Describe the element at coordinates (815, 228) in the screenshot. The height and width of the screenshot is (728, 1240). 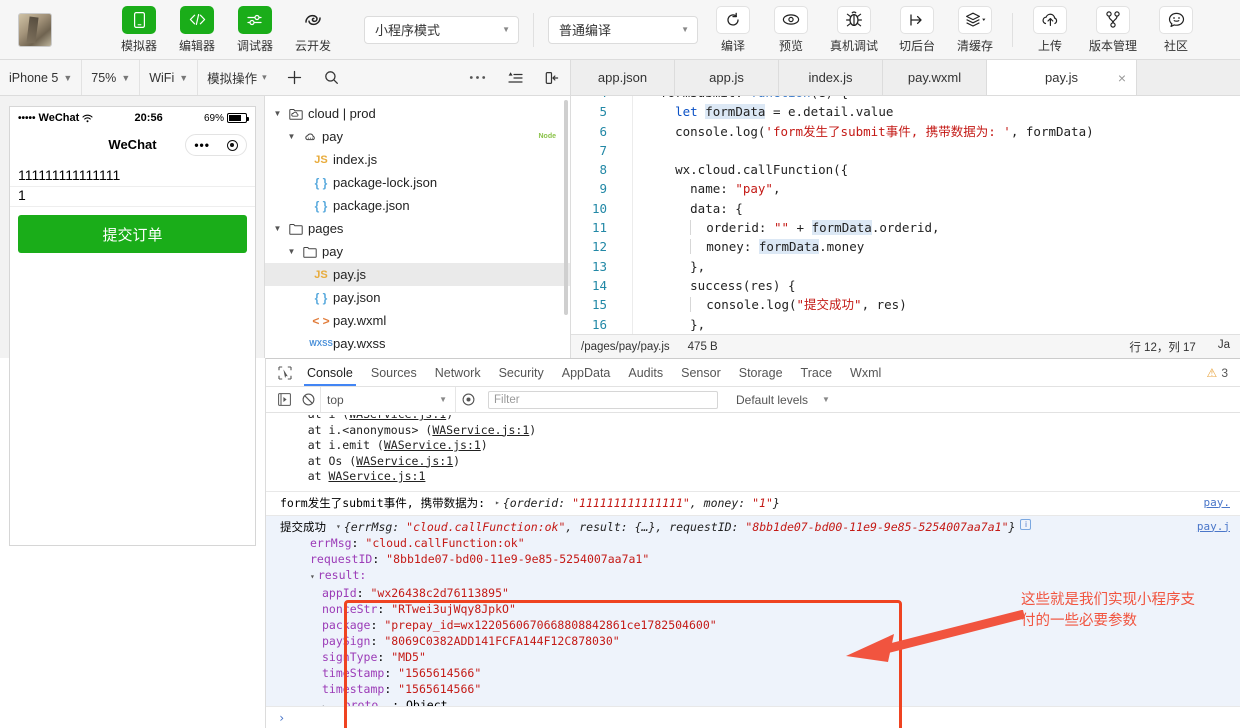
I see `line-text: orderid: "" + formData.orderid,` at that location.